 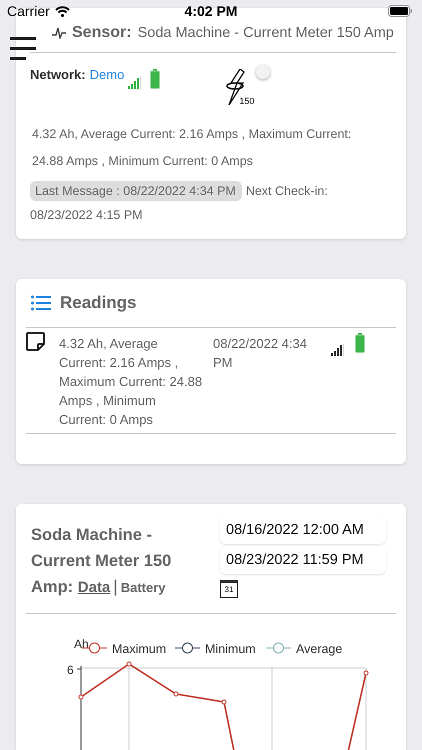 What do you see at coordinates (139, 649) in the screenshot?
I see `legend-label: Maximum` at bounding box center [139, 649].